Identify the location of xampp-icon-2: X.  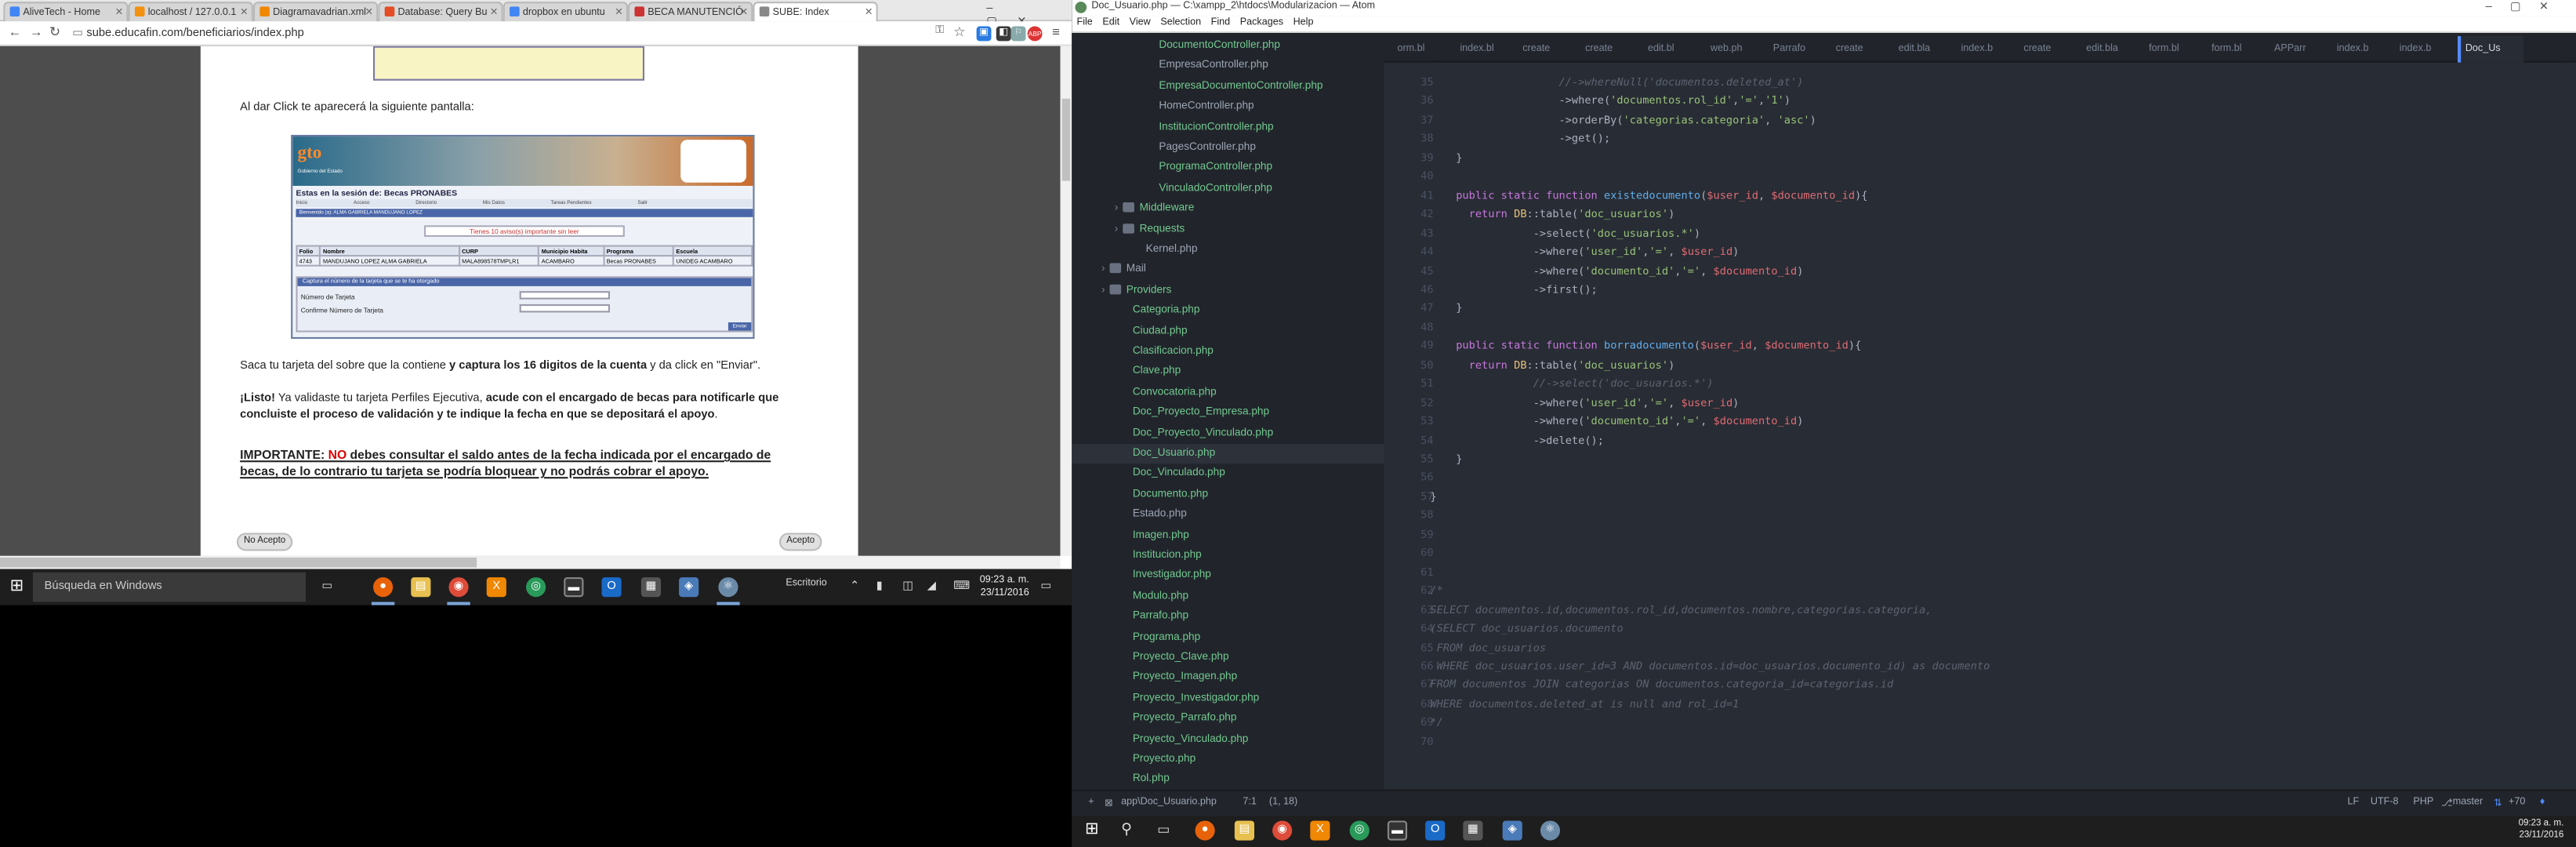
(1320, 830).